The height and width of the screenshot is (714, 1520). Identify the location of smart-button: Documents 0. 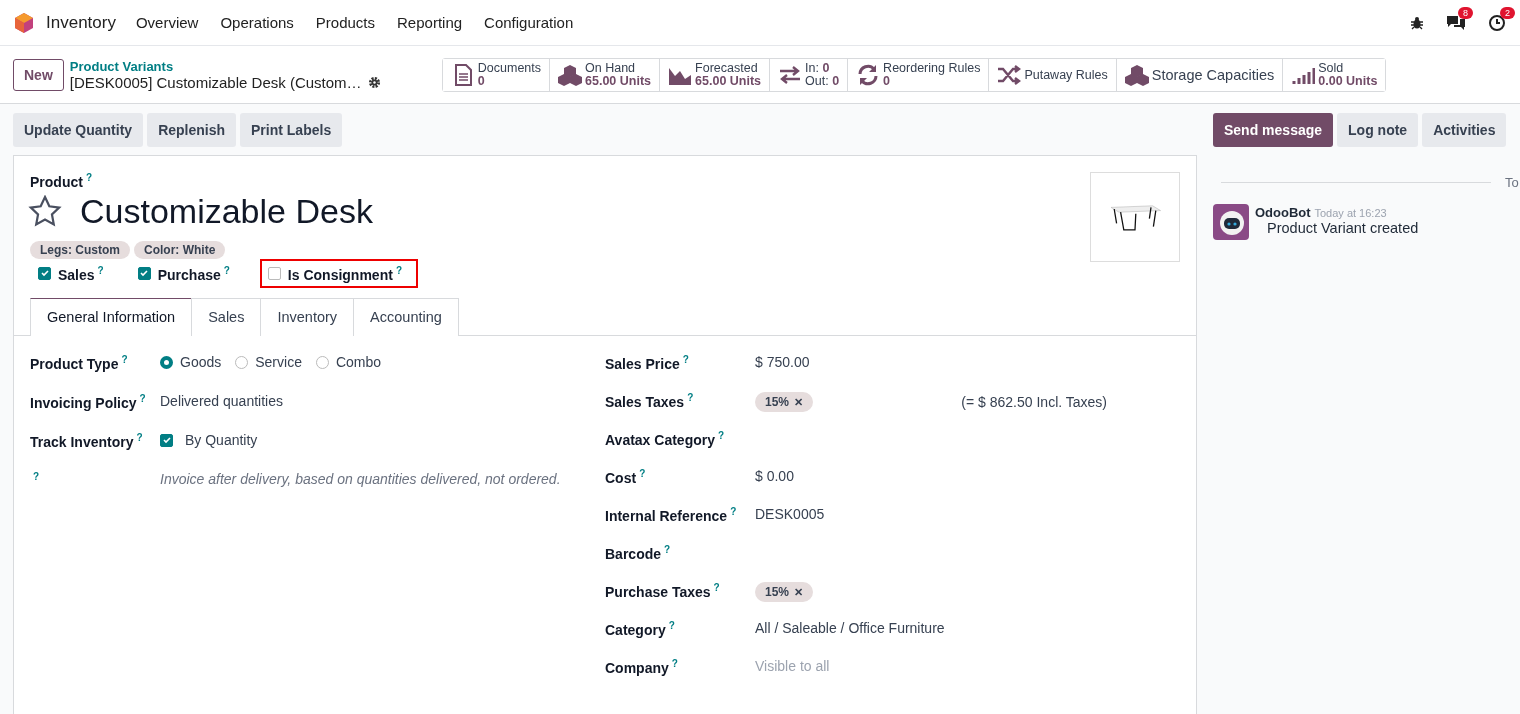
(496, 74).